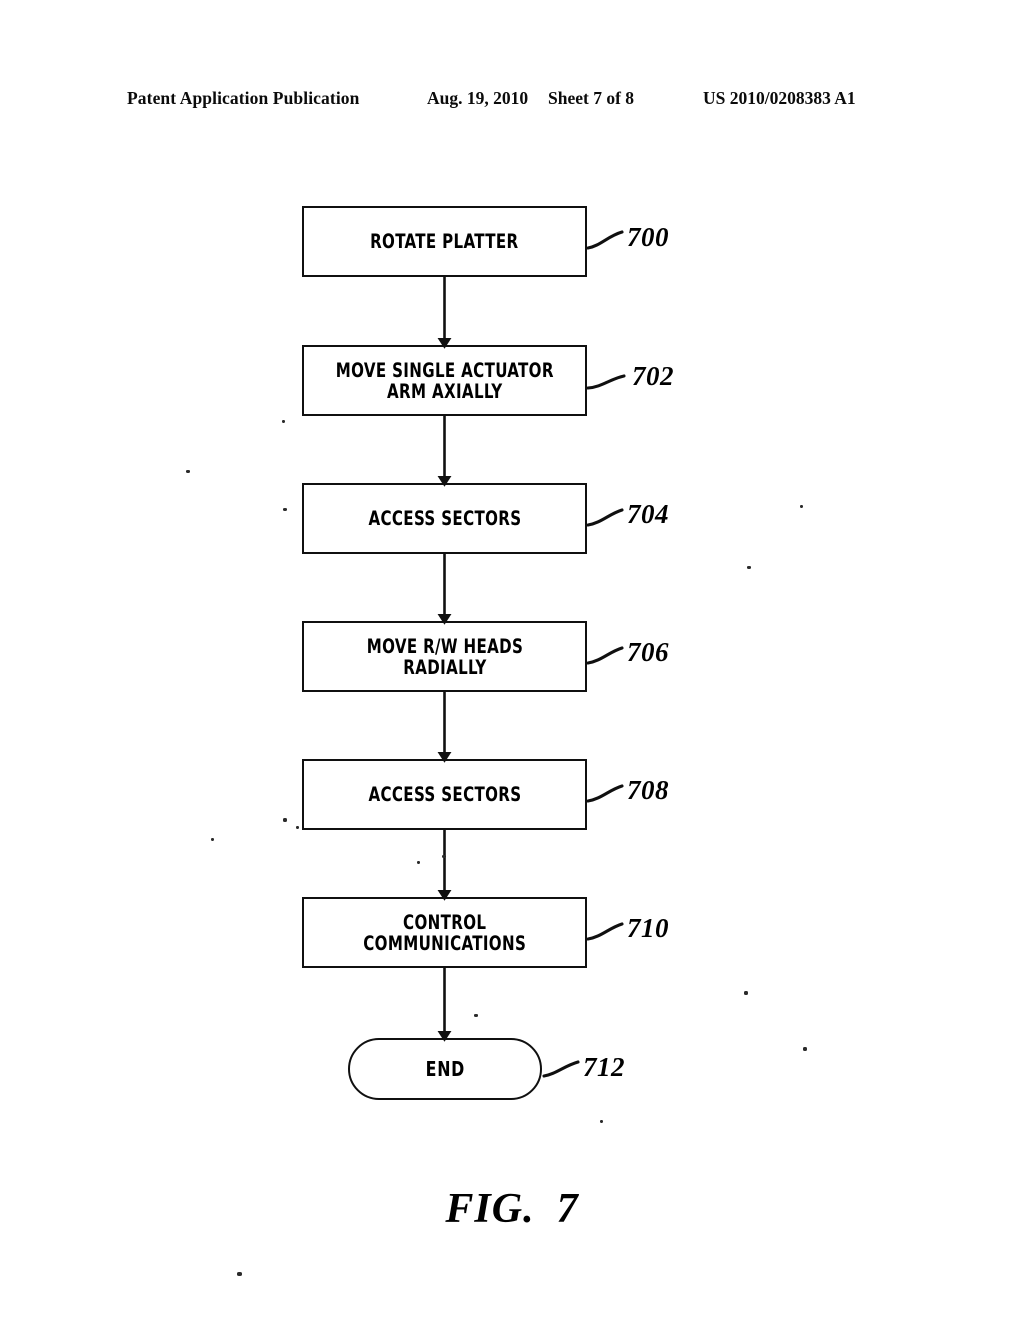  I want to click on flowchart-node-control-communications: CONTROL COMMUNICATIONS, so click(444, 932).